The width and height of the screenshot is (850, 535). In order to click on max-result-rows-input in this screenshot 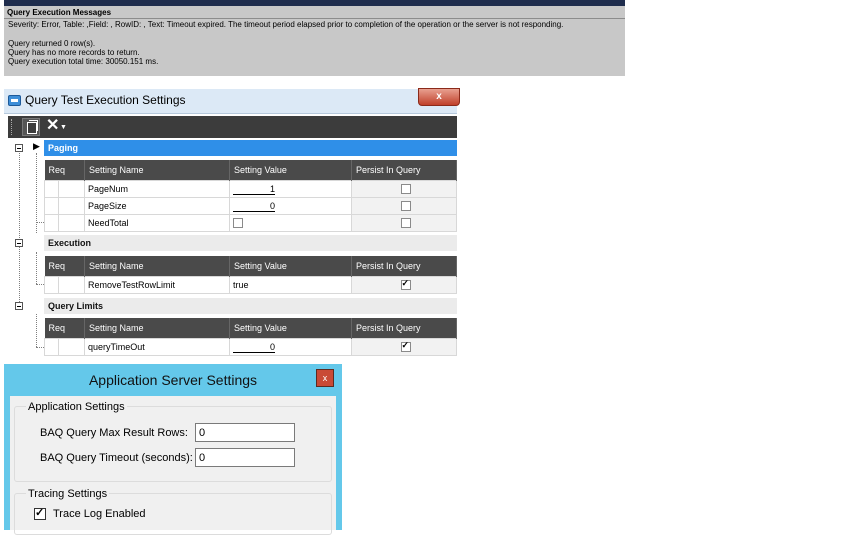, I will do `click(245, 432)`.